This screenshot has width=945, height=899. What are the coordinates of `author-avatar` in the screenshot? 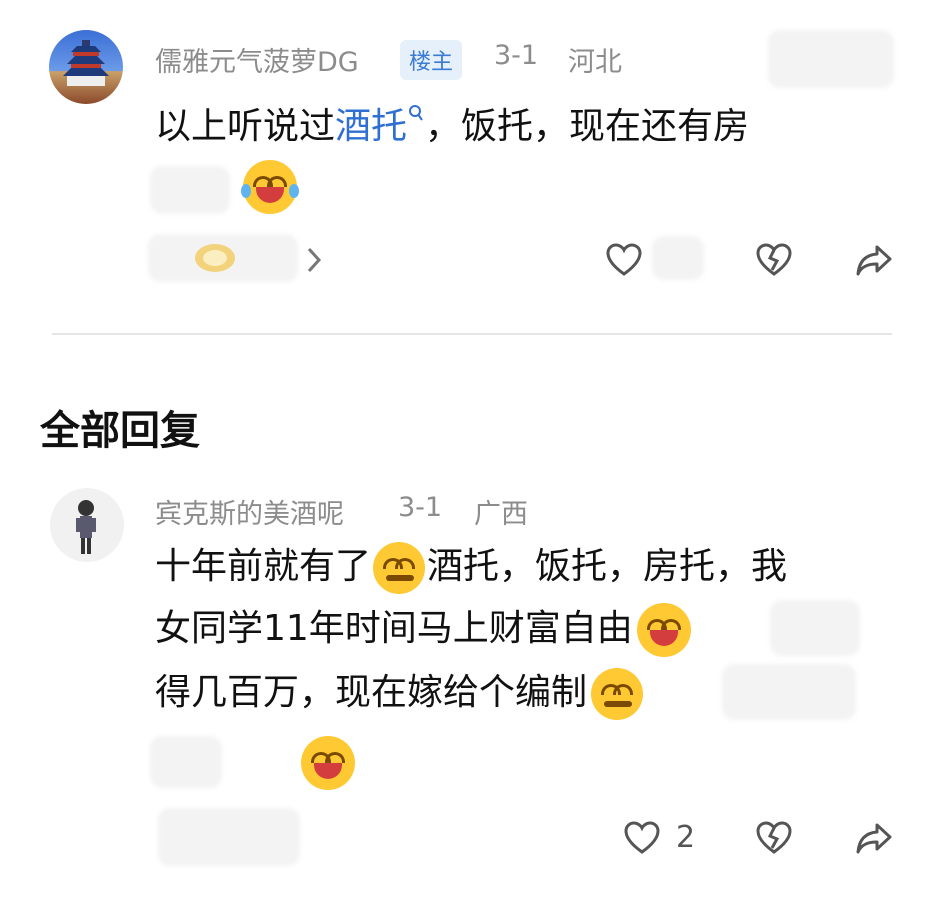 It's located at (86, 67).